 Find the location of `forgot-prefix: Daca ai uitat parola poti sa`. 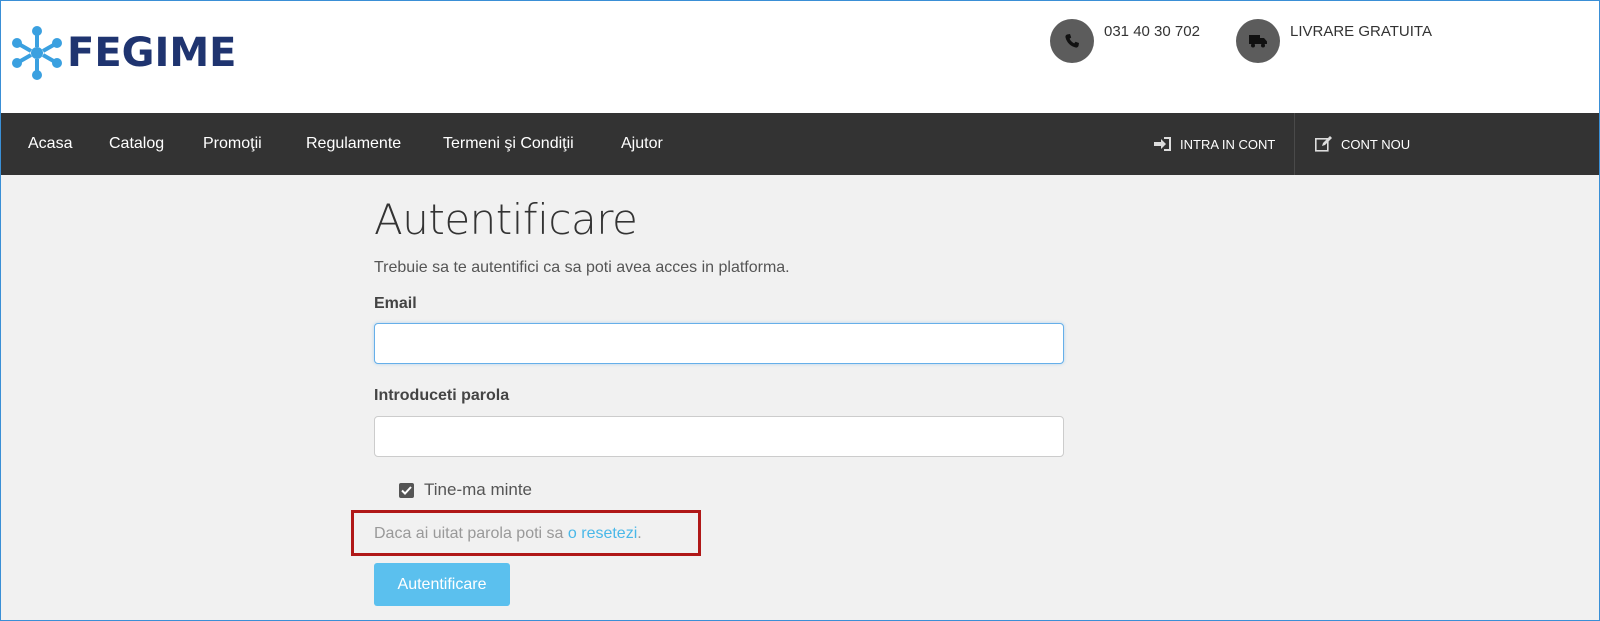

forgot-prefix: Daca ai uitat parola poti sa is located at coordinates (471, 533).